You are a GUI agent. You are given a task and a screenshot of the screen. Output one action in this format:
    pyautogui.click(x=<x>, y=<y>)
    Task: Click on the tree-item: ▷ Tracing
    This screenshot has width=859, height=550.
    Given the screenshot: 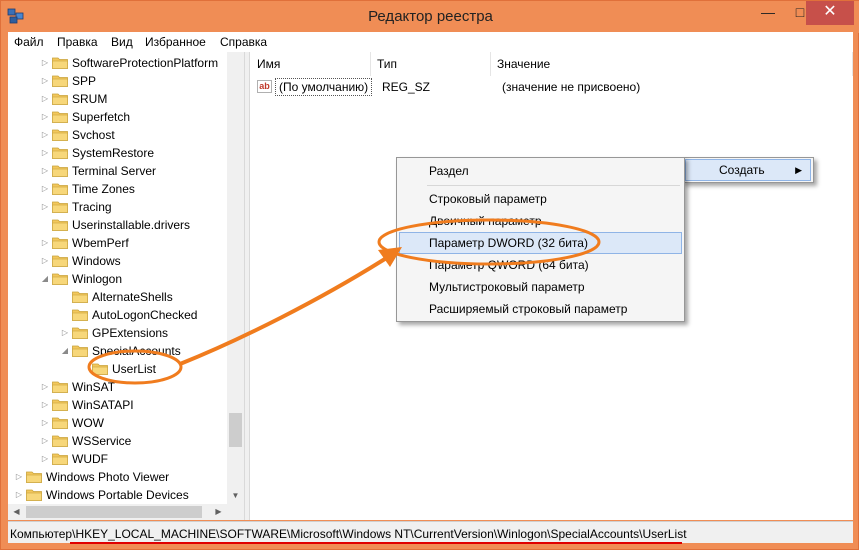 What is the action you would take?
    pyautogui.click(x=142, y=207)
    